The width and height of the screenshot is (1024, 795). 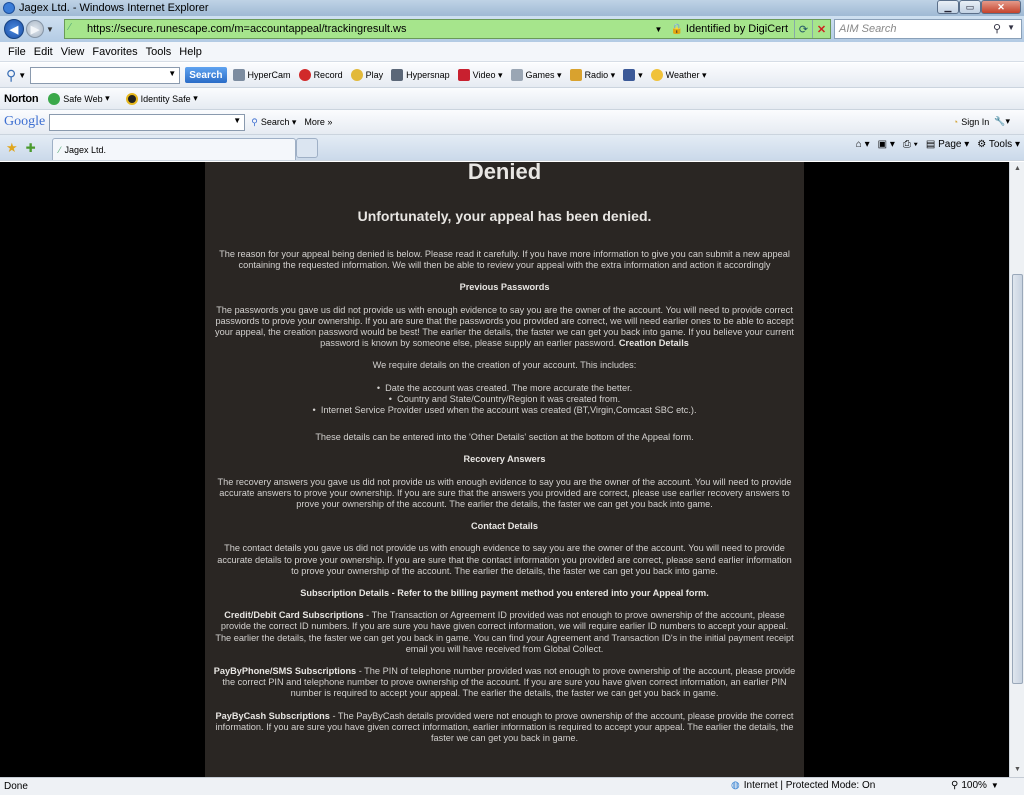 I want to click on print-icon: ⎙ ▾, so click(x=910, y=144).